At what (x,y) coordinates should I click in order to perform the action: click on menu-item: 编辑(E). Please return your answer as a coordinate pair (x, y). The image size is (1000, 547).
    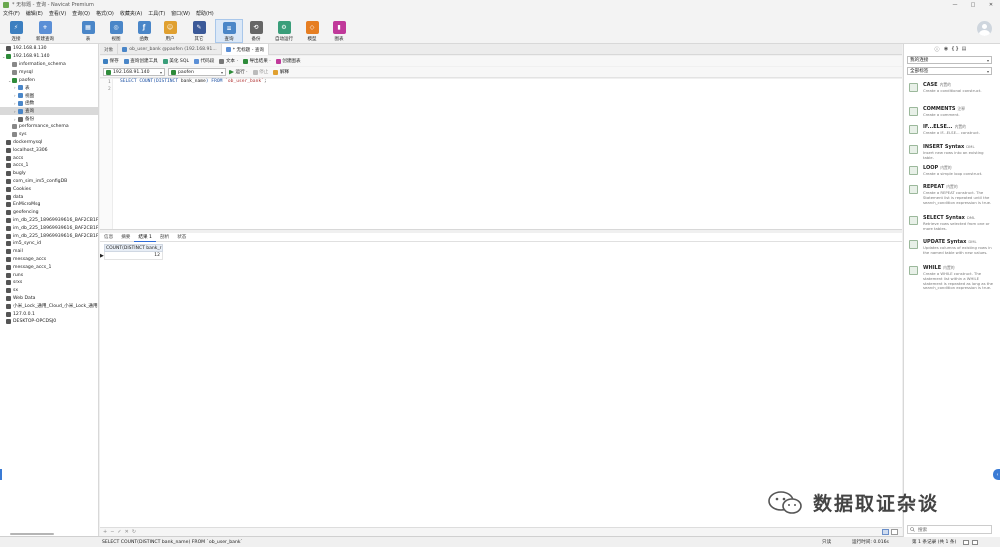
    Looking at the image, I should click on (34, 13).